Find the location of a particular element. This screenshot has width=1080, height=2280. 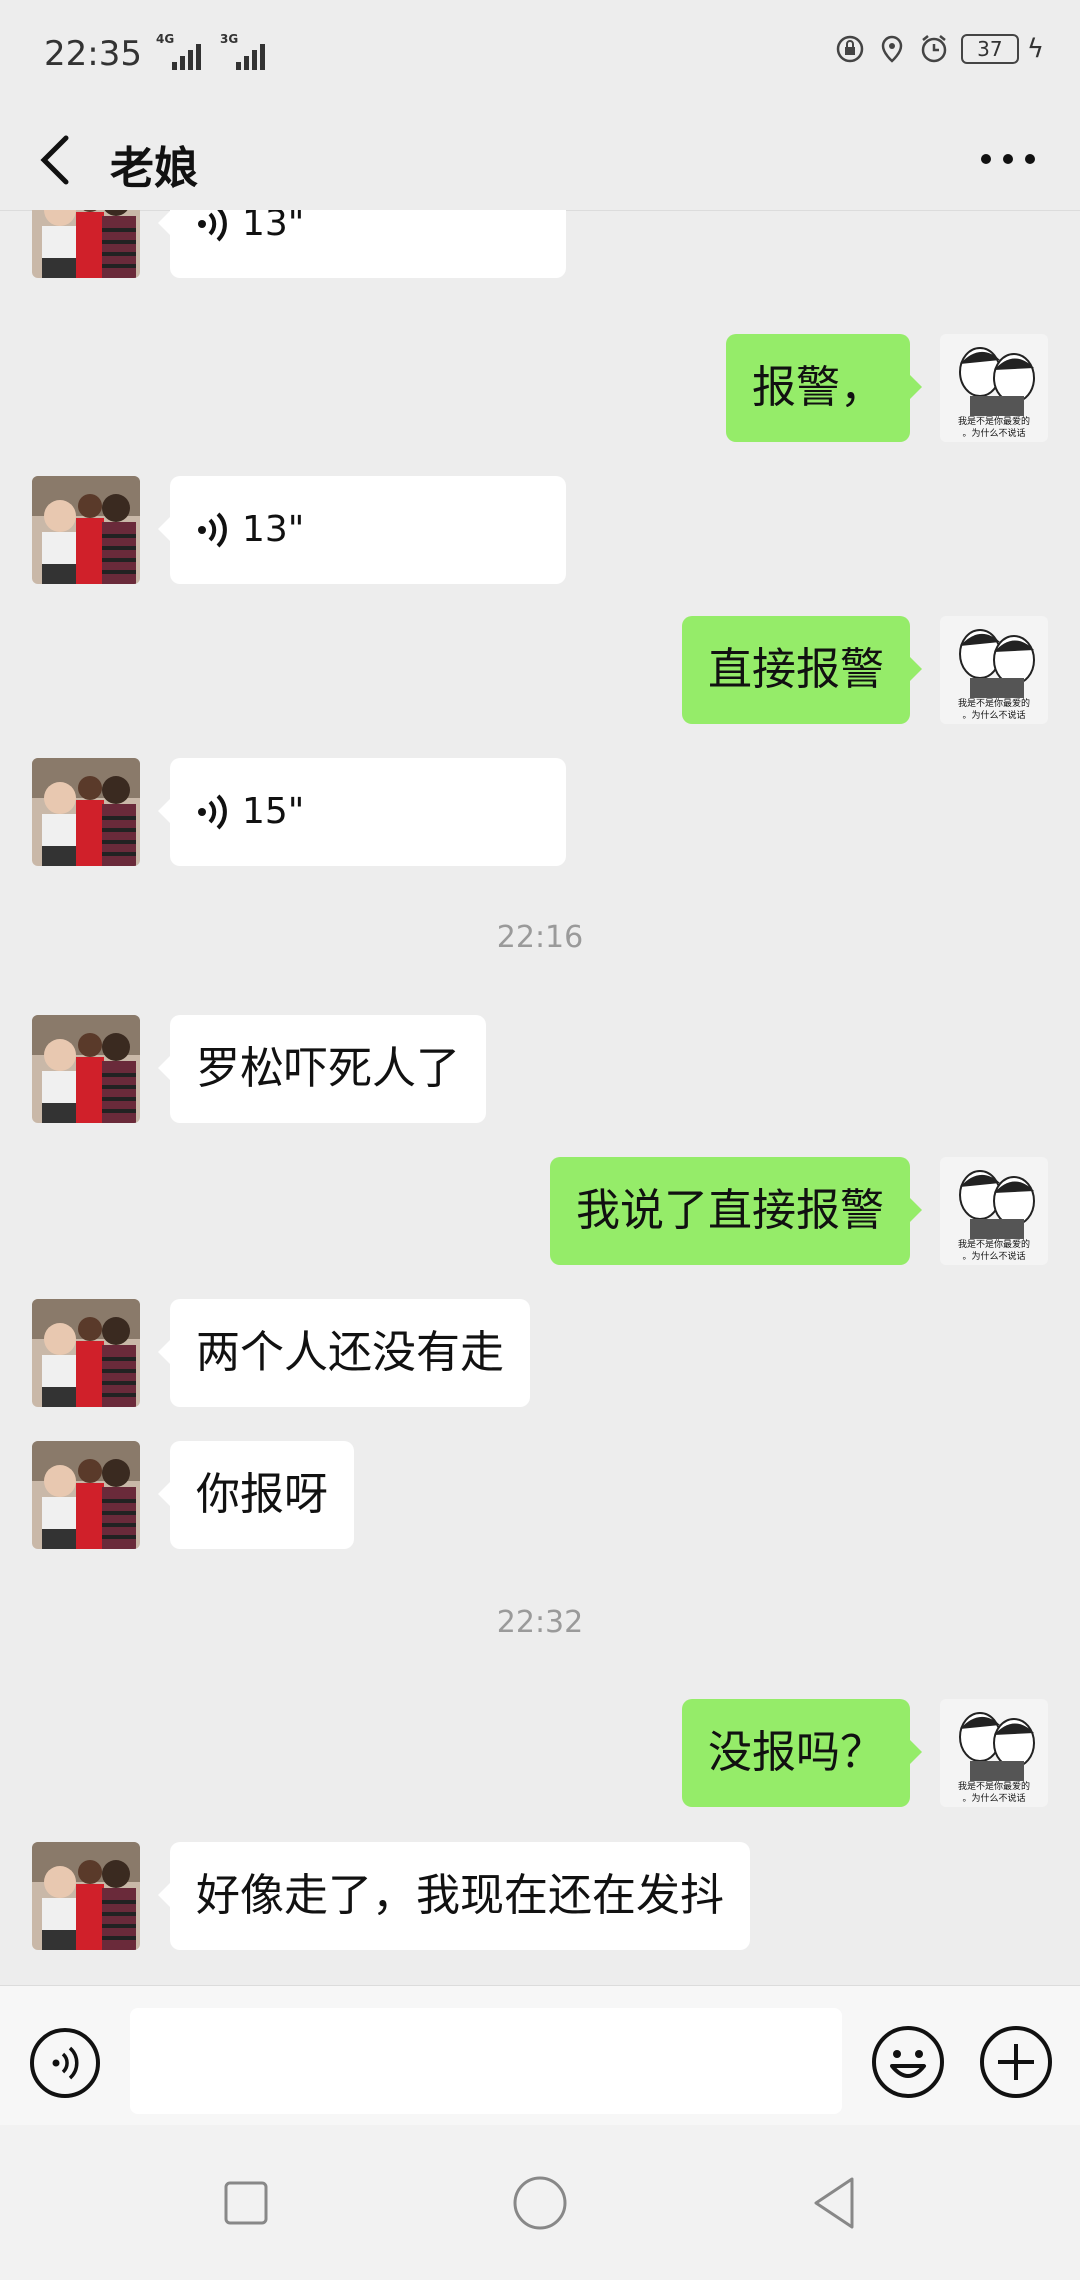

alarm-icon is located at coordinates (934, 49).